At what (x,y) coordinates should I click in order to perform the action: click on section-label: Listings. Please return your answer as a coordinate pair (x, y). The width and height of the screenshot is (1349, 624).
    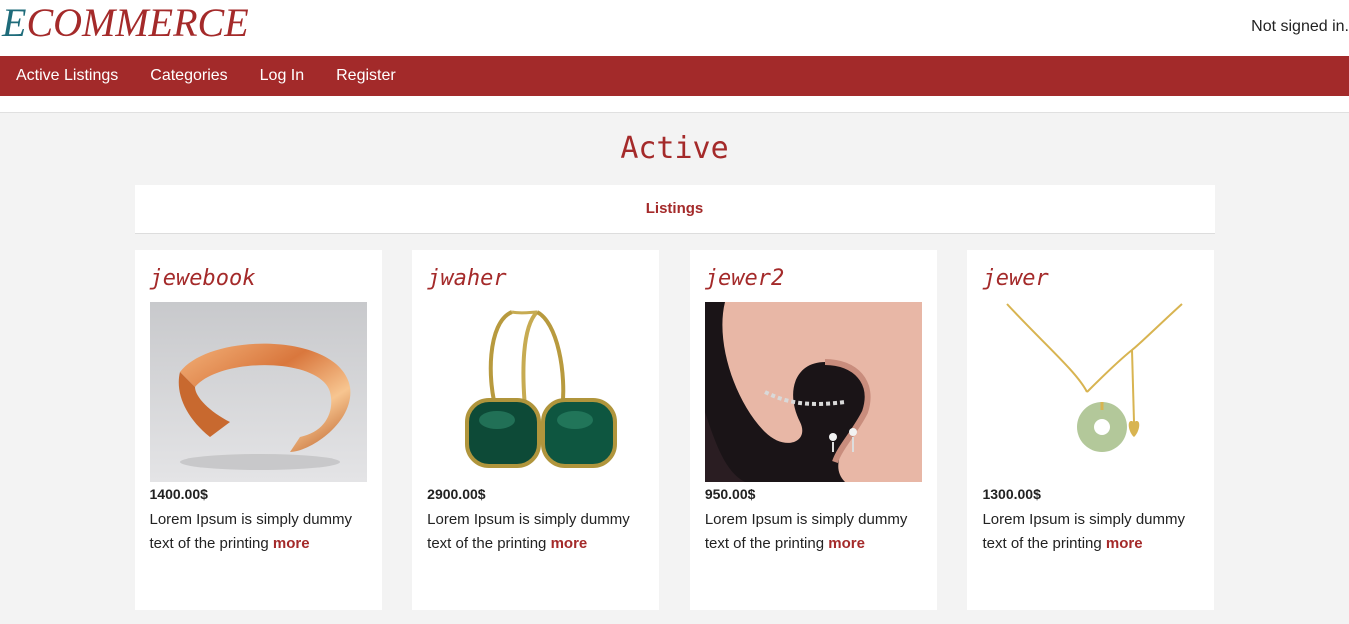
    Looking at the image, I should click on (674, 209).